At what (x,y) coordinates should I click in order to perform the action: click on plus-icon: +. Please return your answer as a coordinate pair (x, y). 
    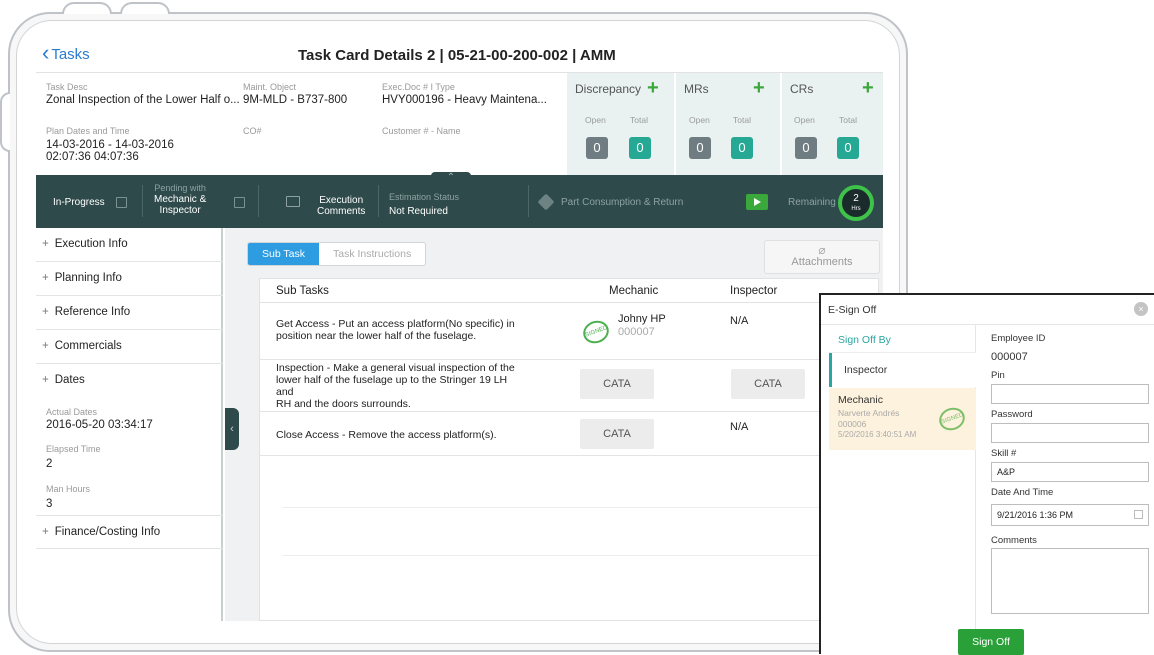
    Looking at the image, I should click on (45, 532).